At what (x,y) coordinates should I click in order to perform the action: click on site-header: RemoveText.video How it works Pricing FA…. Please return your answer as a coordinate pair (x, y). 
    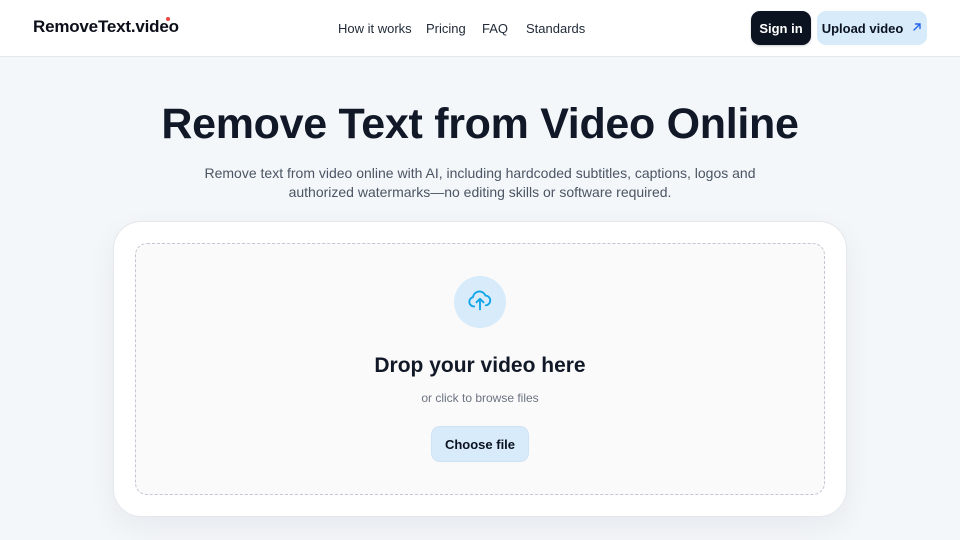
    Looking at the image, I should click on (480, 28).